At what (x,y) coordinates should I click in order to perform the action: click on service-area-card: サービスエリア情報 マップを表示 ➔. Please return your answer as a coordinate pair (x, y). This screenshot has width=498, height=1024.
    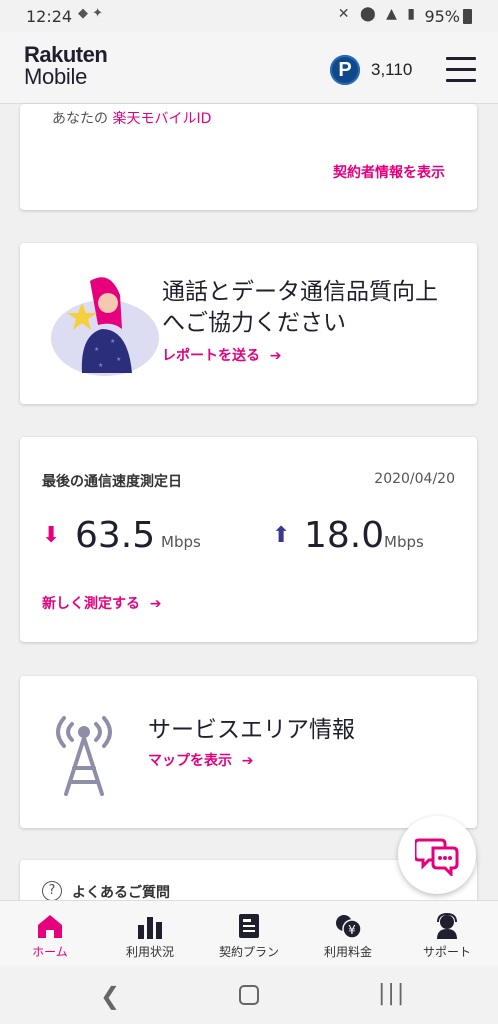
    Looking at the image, I should click on (248, 752).